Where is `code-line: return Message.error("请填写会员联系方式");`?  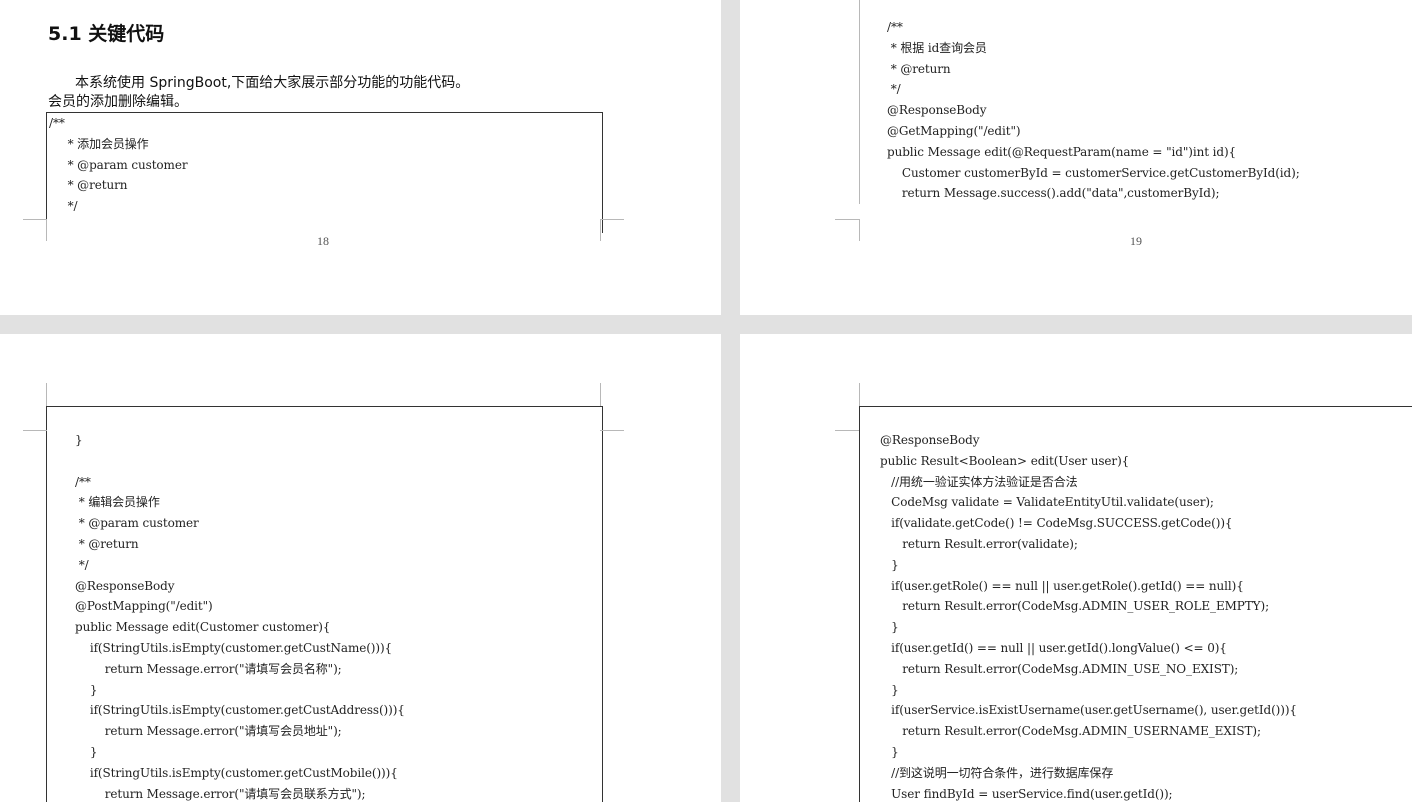
code-line: return Message.error("请填写会员联系方式"); is located at coordinates (220, 793).